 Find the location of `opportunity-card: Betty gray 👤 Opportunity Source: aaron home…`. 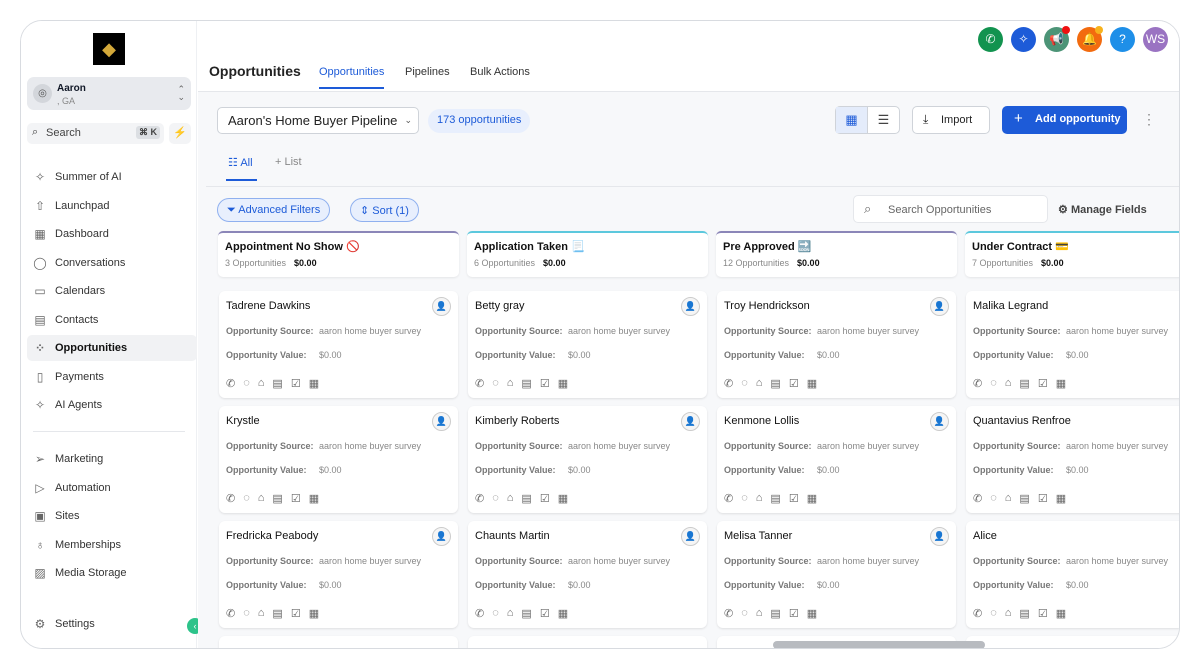

opportunity-card: Betty gray 👤 Opportunity Source: aaron home… is located at coordinates (587, 344).